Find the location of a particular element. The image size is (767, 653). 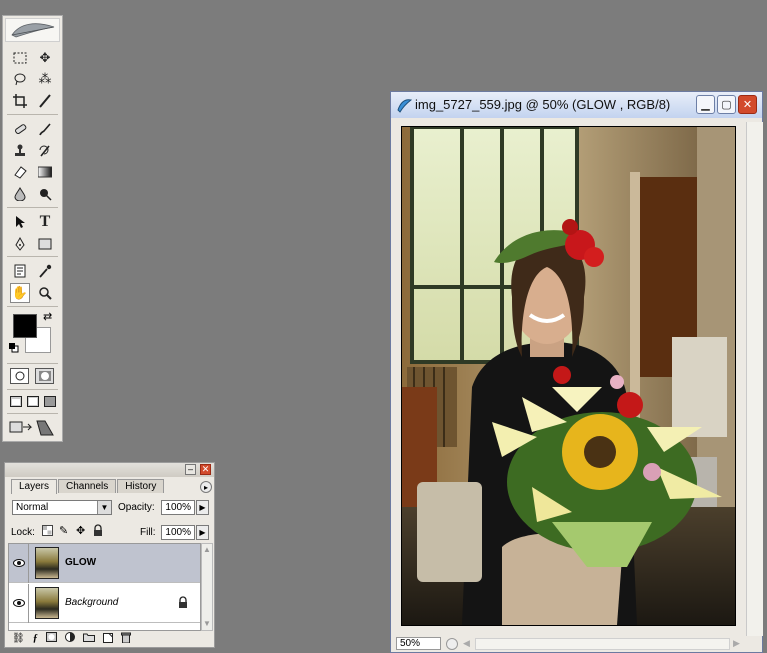

layer-name-glow: GLOW is located at coordinates (80, 562).